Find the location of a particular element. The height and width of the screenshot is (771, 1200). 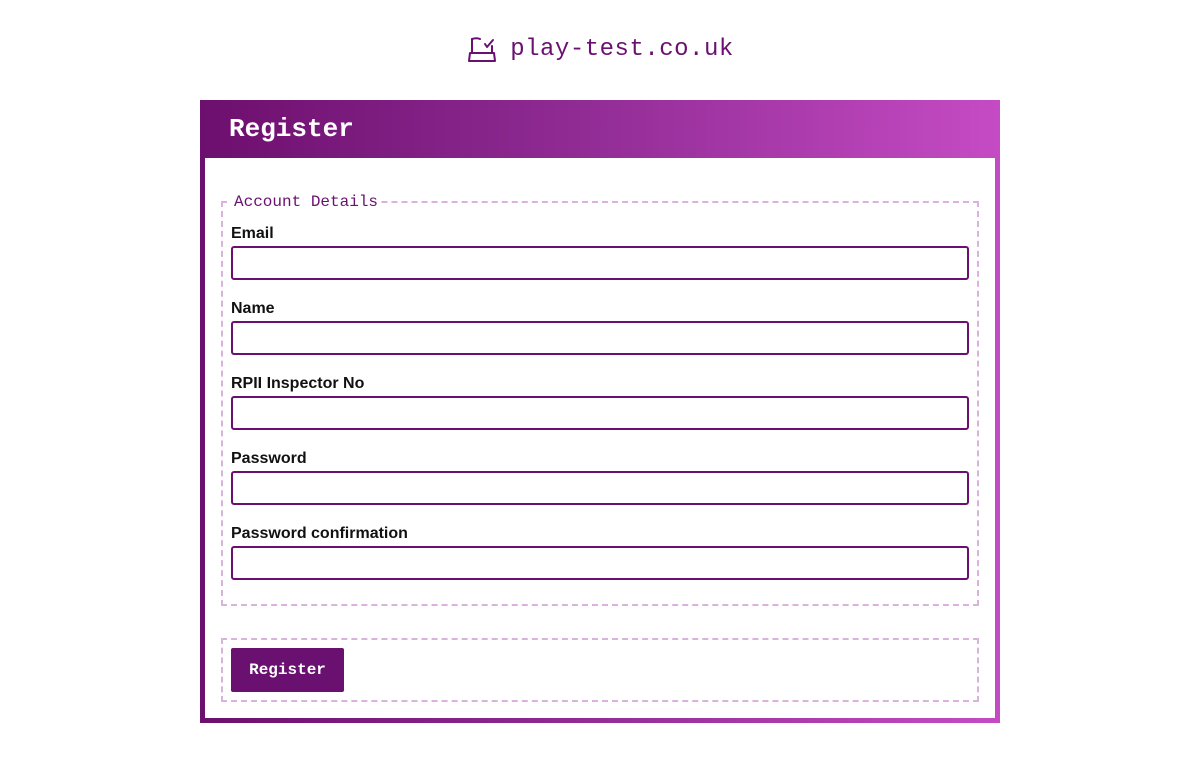

account-details-legend: Account Details is located at coordinates (306, 202).